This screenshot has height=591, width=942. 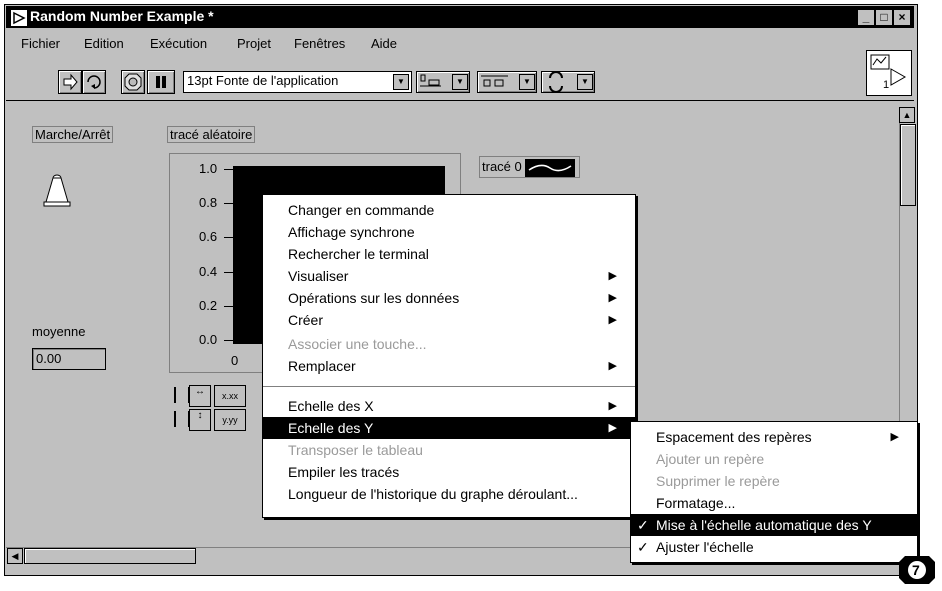 What do you see at coordinates (361, 210) in the screenshot?
I see `context-menu-item-label: Changer en commande` at bounding box center [361, 210].